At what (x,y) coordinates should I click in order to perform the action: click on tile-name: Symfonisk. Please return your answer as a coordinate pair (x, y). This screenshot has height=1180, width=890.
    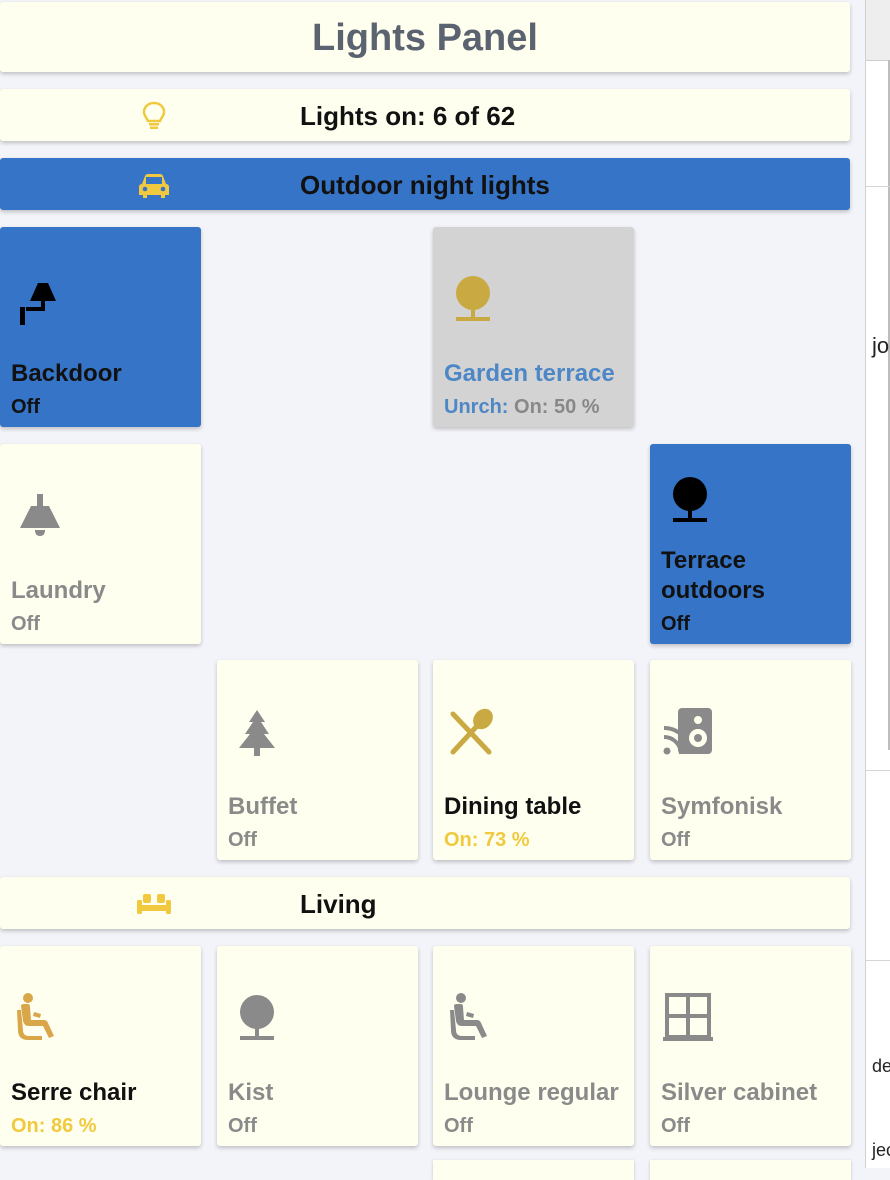
    Looking at the image, I should click on (722, 806).